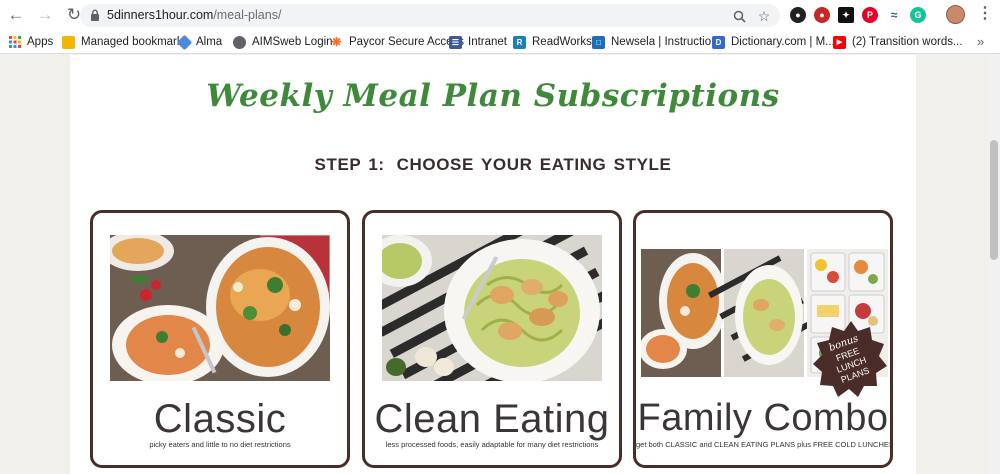 The image size is (1000, 474). I want to click on intranet-icon: ☰, so click(455, 42).